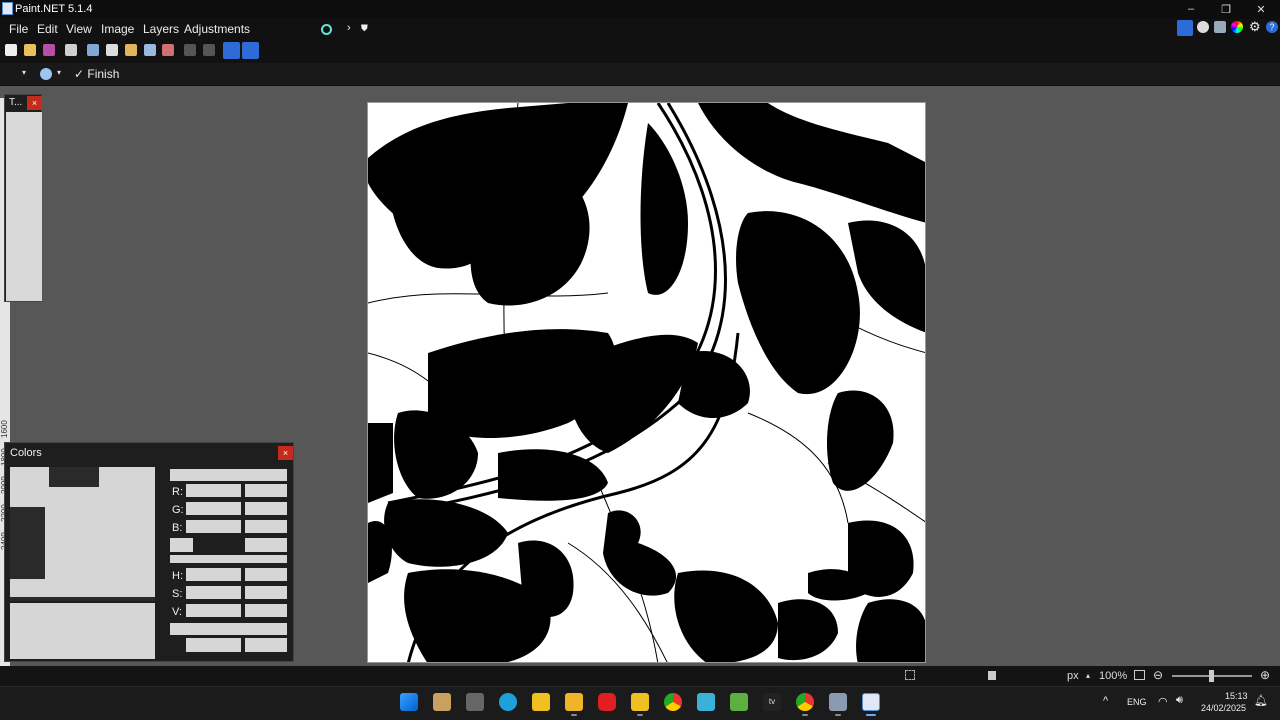 The image size is (1280, 720). Describe the element at coordinates (117, 29) in the screenshot. I see `menu-image: Image` at that location.